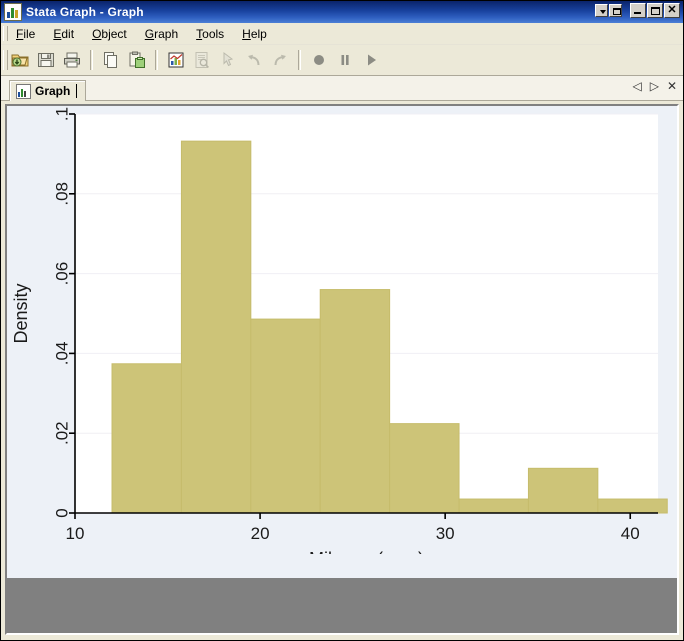 Image resolution: width=684 pixels, height=641 pixels. What do you see at coordinates (53, 91) in the screenshot?
I see `tab-graph-label: Graph` at bounding box center [53, 91].